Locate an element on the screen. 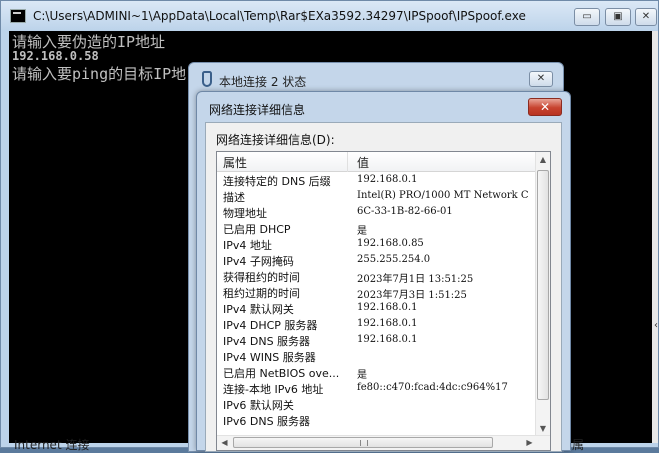 Image resolution: width=659 pixels, height=453 pixels. table-row: 连接特定的 DNS 后缀 192.168.0.1 is located at coordinates (377, 180).